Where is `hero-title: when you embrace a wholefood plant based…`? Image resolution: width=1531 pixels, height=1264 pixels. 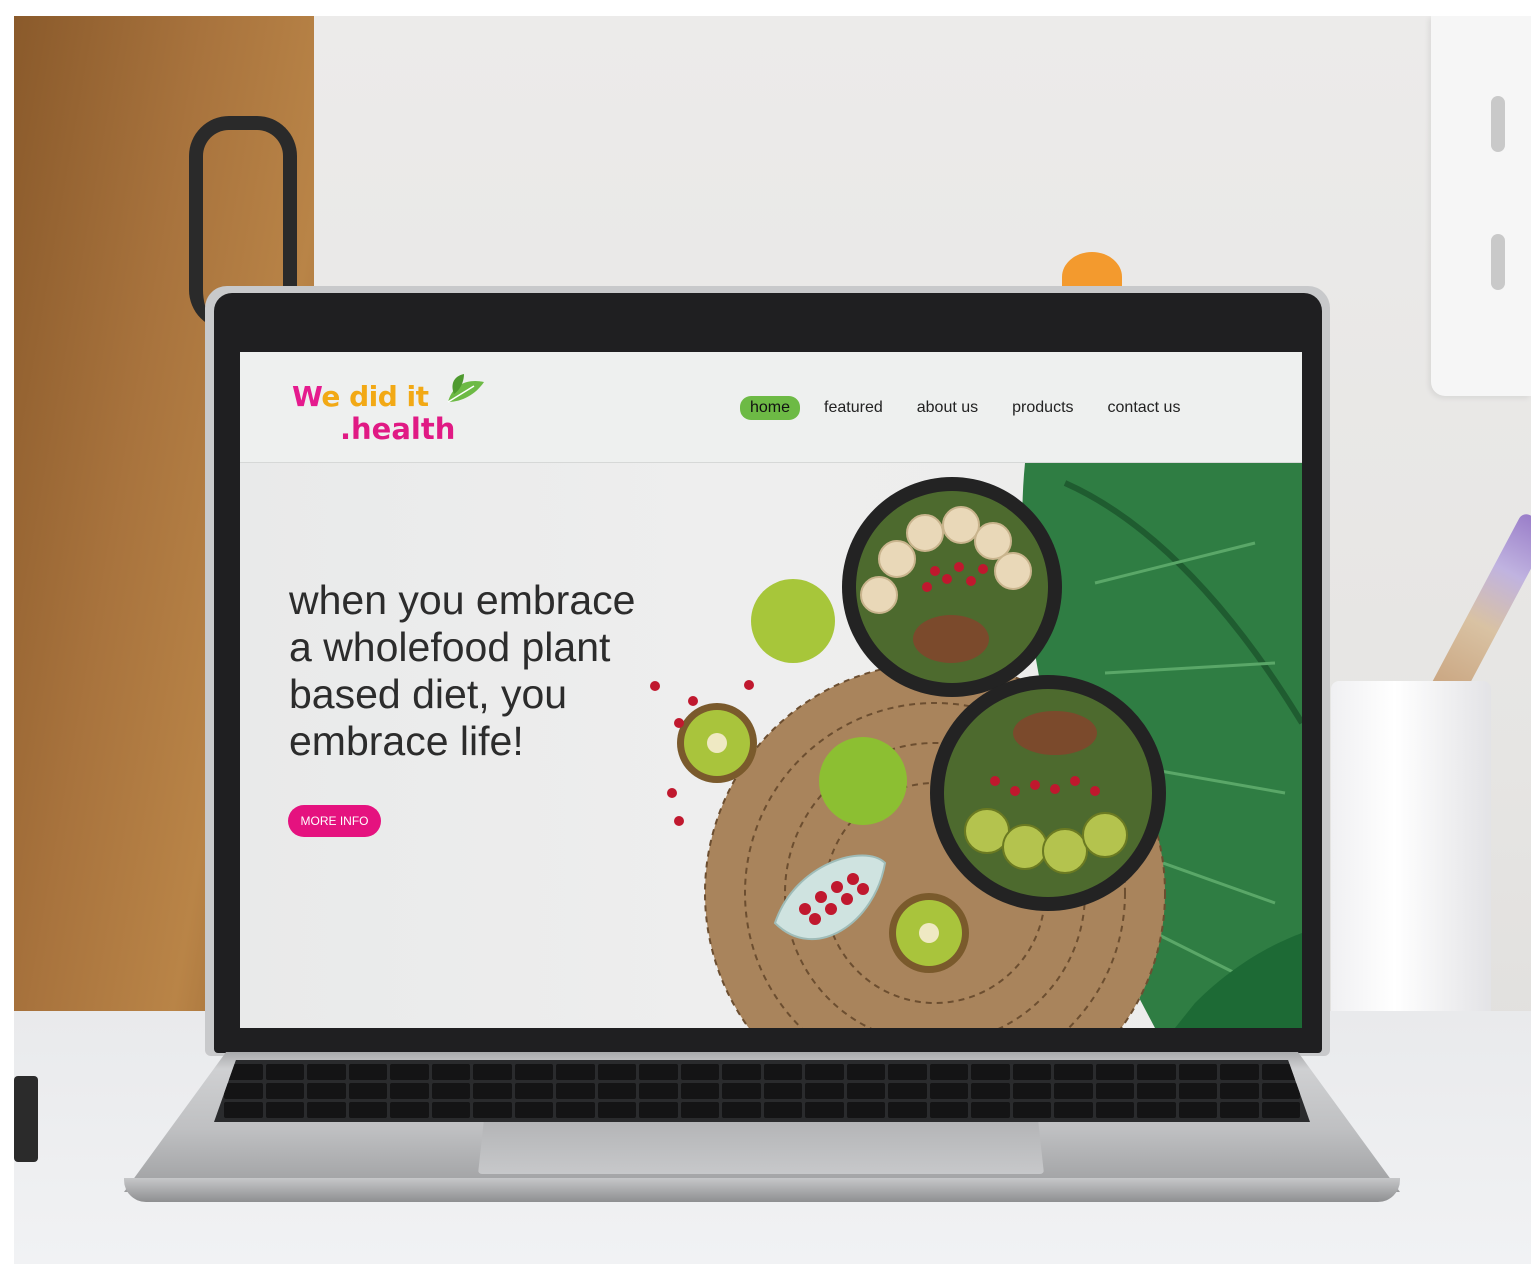
hero-title: when you embrace a wholefood plant based… is located at coordinates (462, 671).